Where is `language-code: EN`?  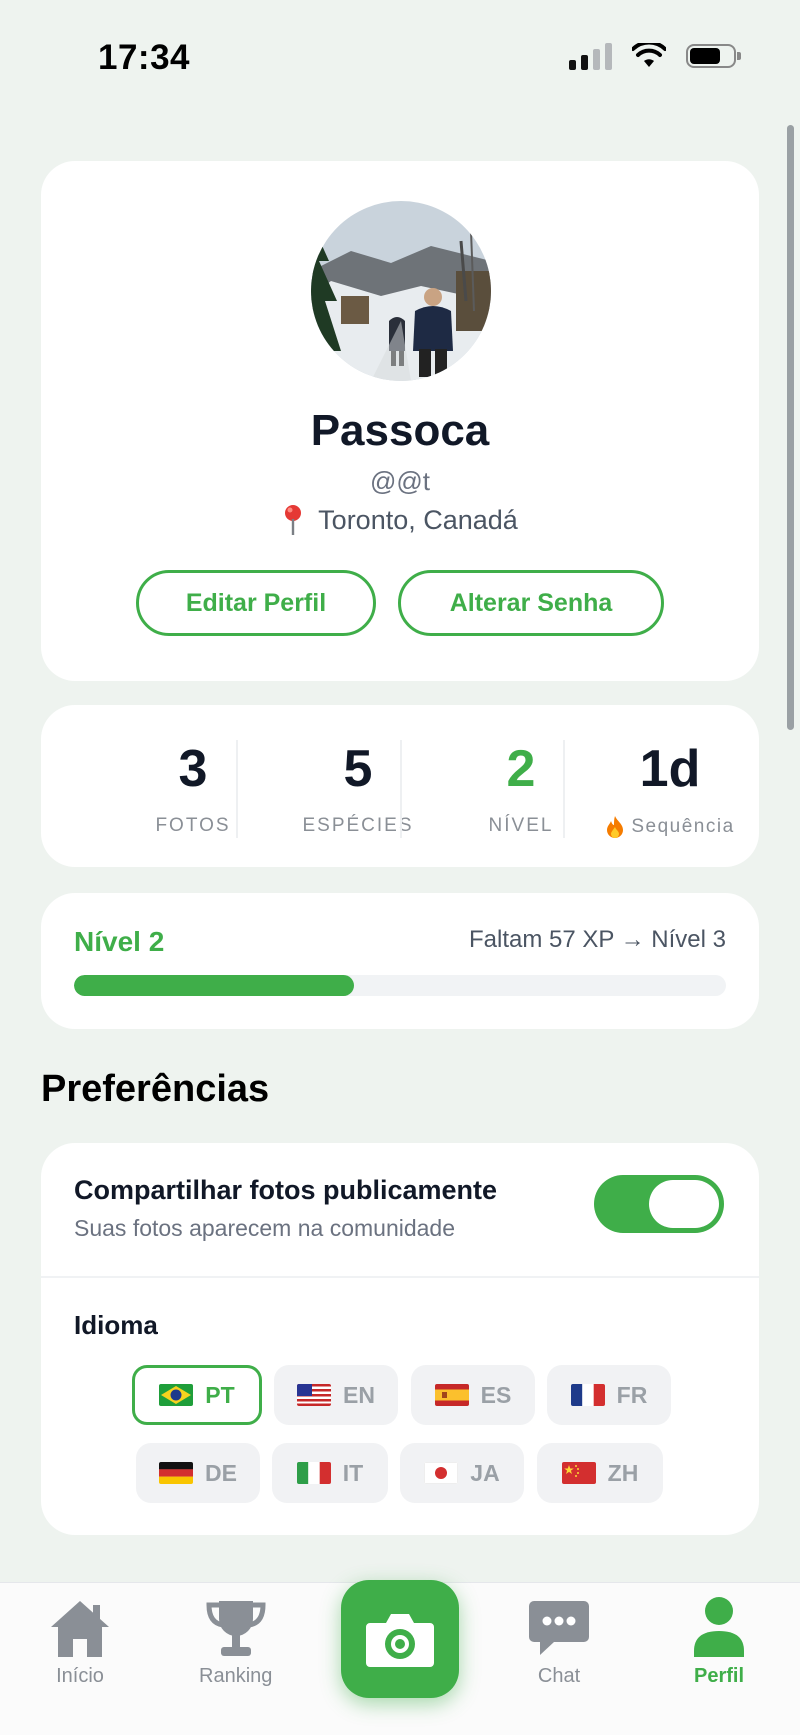
language-code: EN is located at coordinates (359, 1394).